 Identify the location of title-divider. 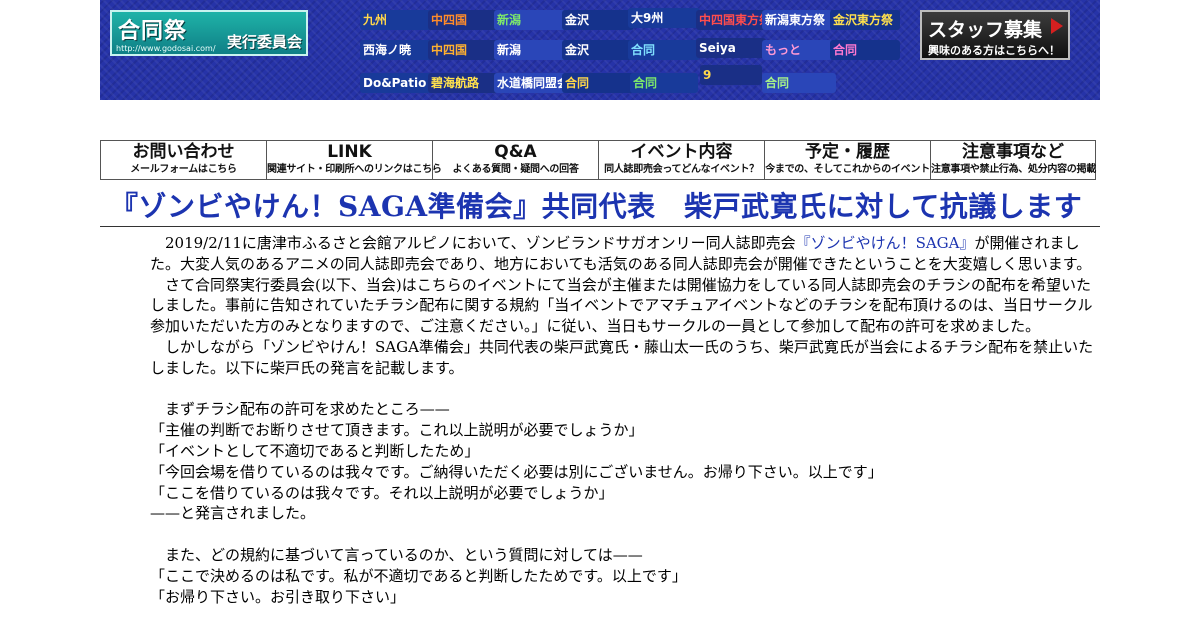
(600, 226).